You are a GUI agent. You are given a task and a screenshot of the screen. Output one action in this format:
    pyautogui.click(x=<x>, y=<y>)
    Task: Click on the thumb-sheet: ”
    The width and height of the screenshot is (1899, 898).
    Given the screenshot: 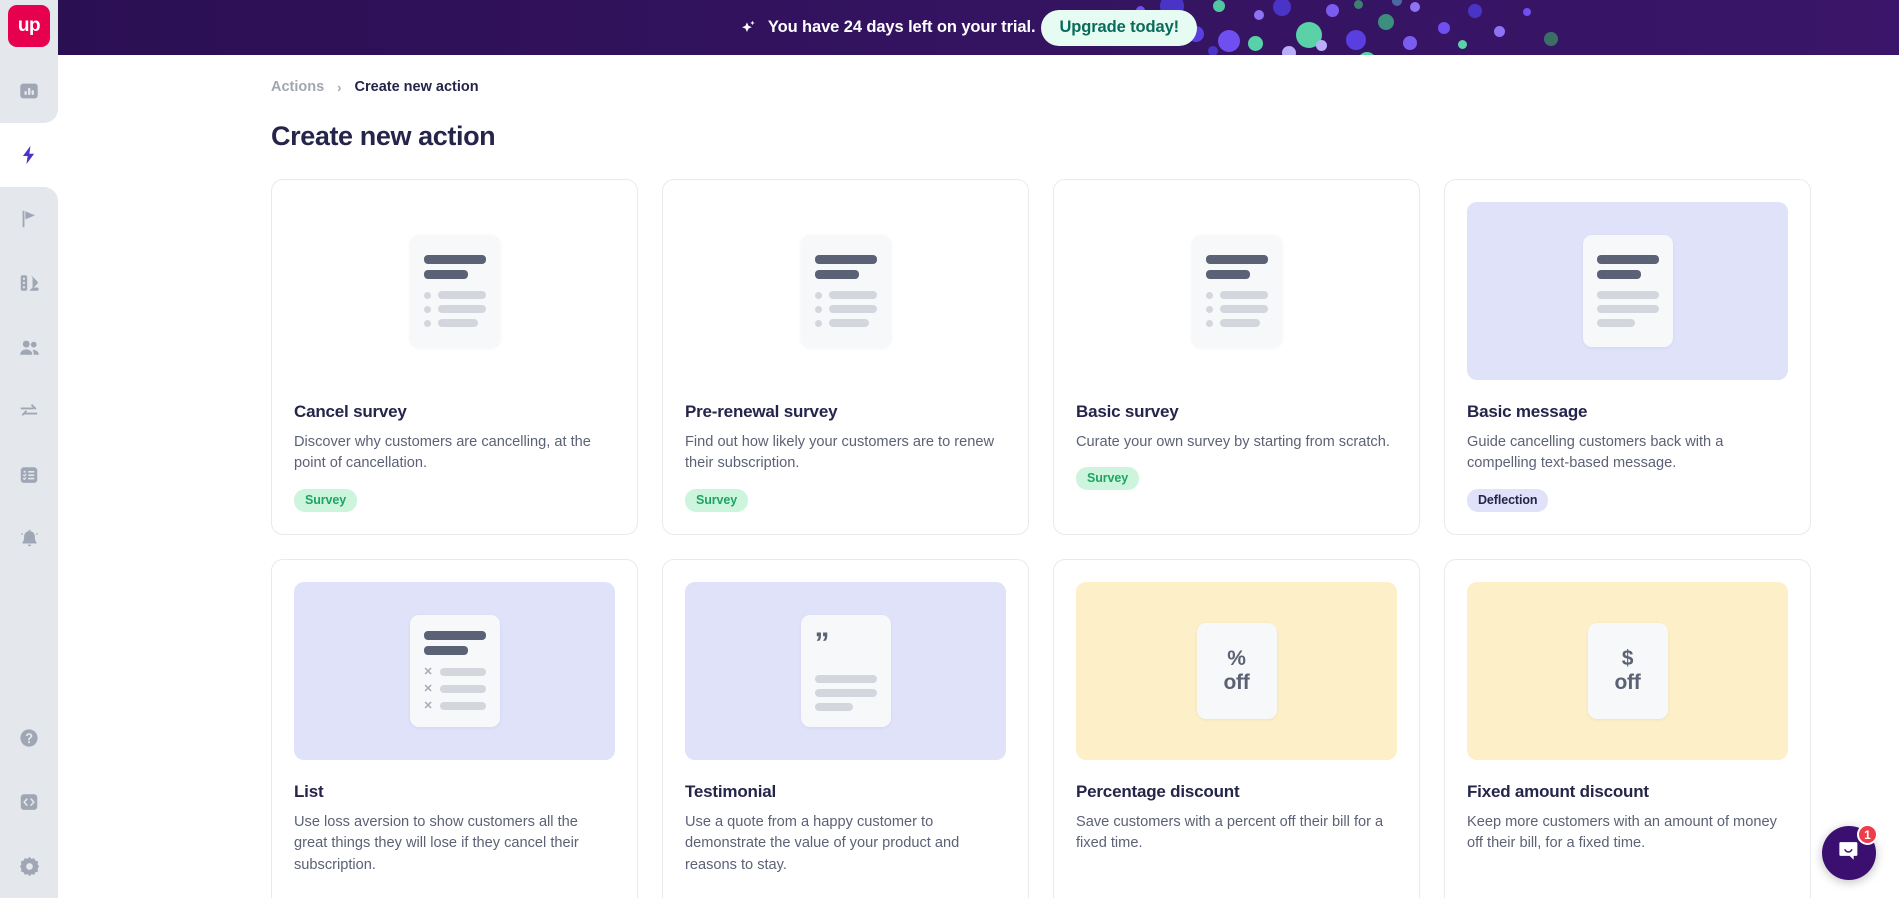 What is the action you would take?
    pyautogui.click(x=845, y=671)
    